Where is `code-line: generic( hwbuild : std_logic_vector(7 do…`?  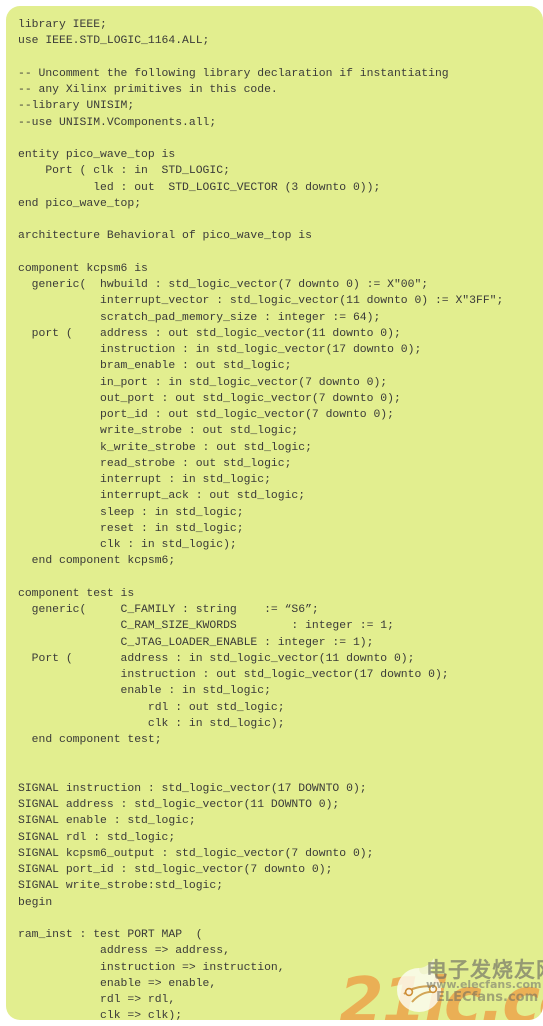
code-line: generic( hwbuild : std_logic_vector(7 do… is located at coordinates (223, 285).